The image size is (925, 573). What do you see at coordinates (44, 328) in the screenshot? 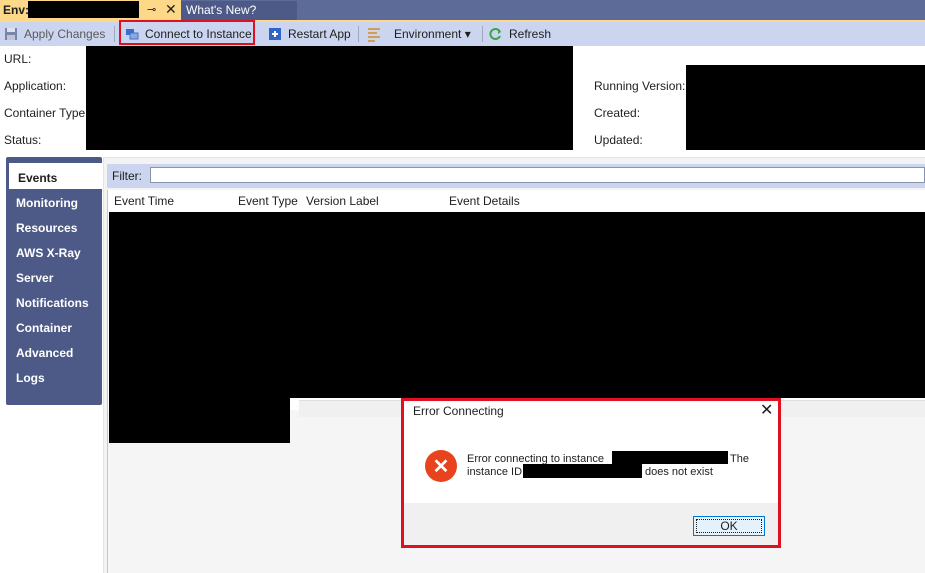
I see `nav-item-container: Container` at bounding box center [44, 328].